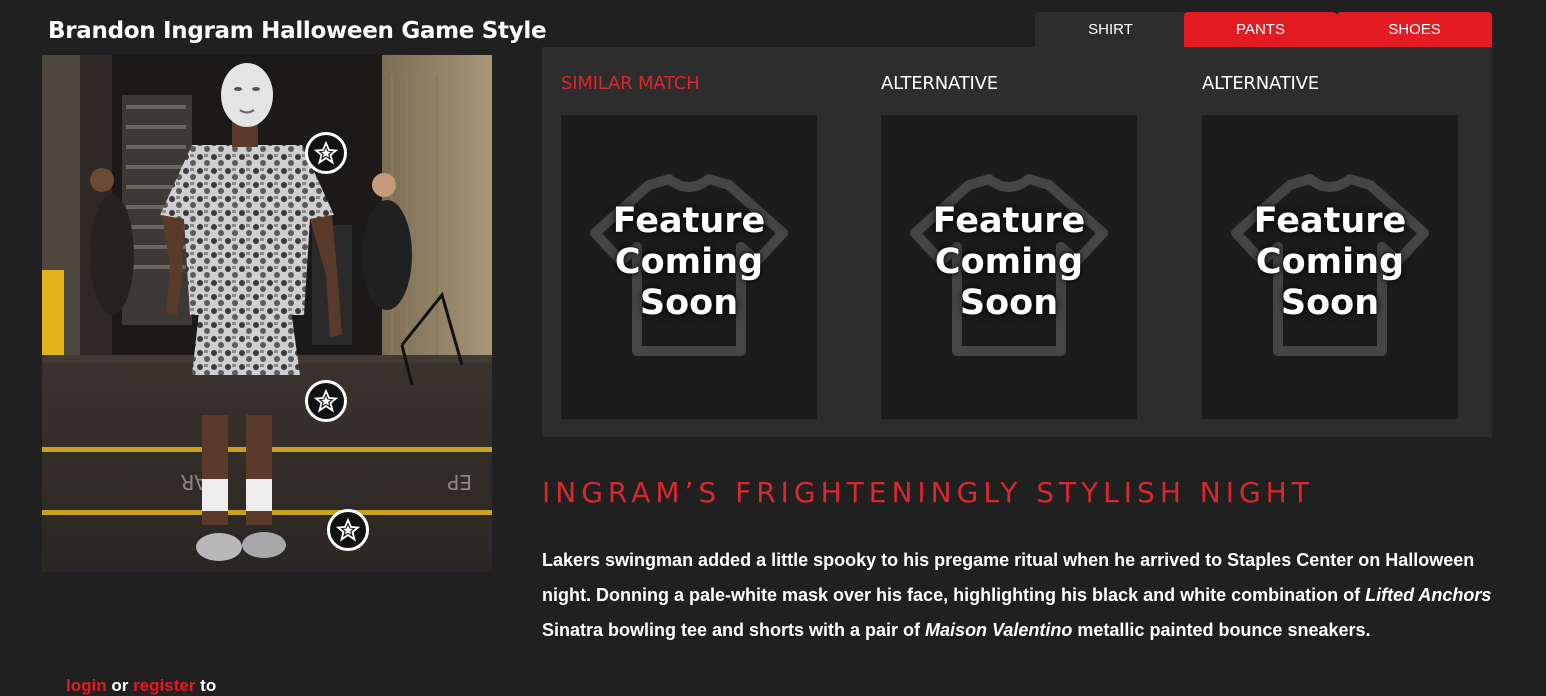 This screenshot has height=696, width=1546. Describe the element at coordinates (939, 83) in the screenshot. I see `alternative-label-1: ALTERNATIVE` at that location.